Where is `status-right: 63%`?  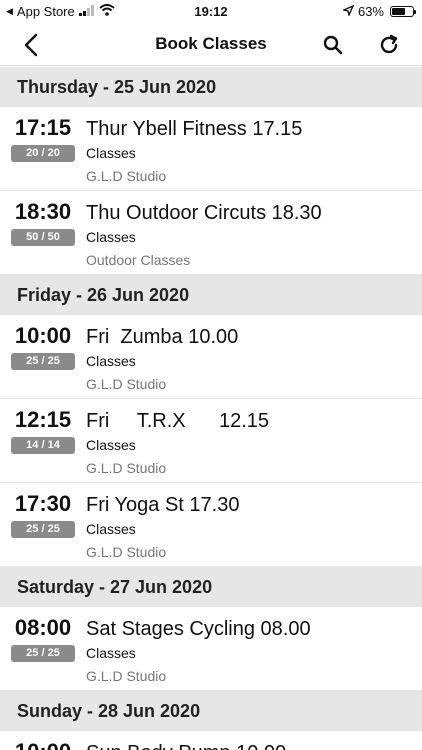
status-right: 63% is located at coordinates (378, 11).